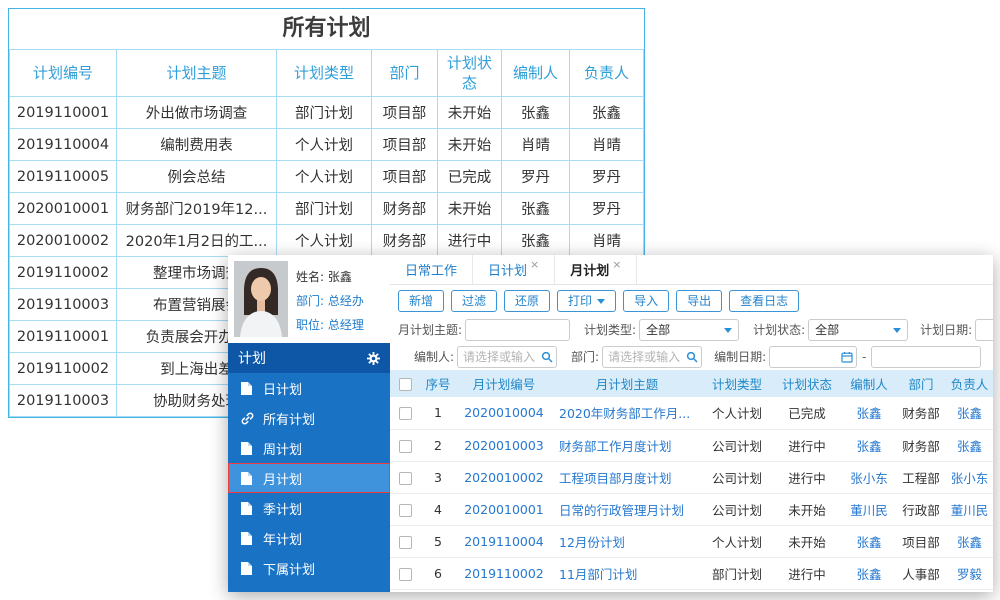 Image resolution: width=1000 pixels, height=600 pixels. Describe the element at coordinates (504, 573) in the screenshot. I see `plan-id-link: 2019110002` at that location.